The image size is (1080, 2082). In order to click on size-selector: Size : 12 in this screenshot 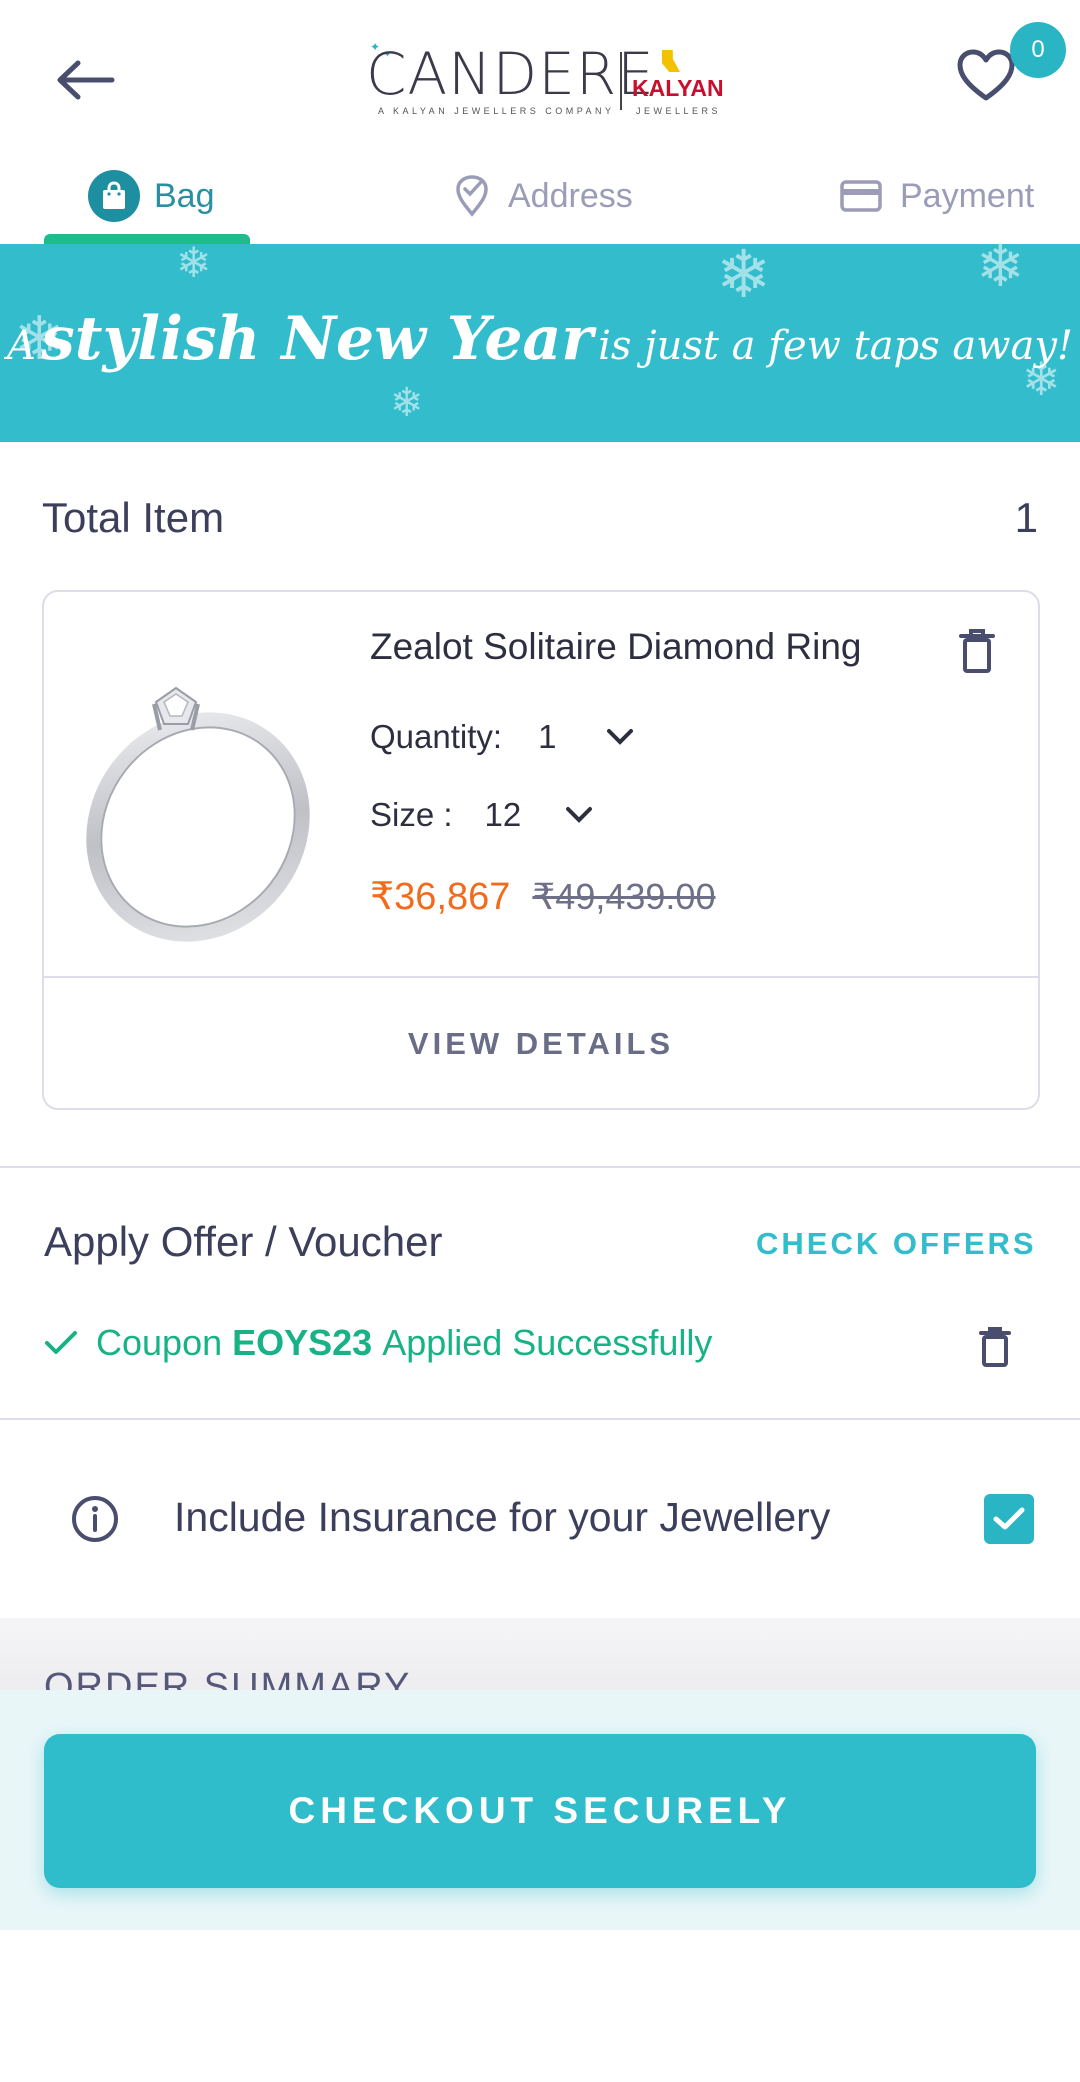, I will do `click(481, 815)`.